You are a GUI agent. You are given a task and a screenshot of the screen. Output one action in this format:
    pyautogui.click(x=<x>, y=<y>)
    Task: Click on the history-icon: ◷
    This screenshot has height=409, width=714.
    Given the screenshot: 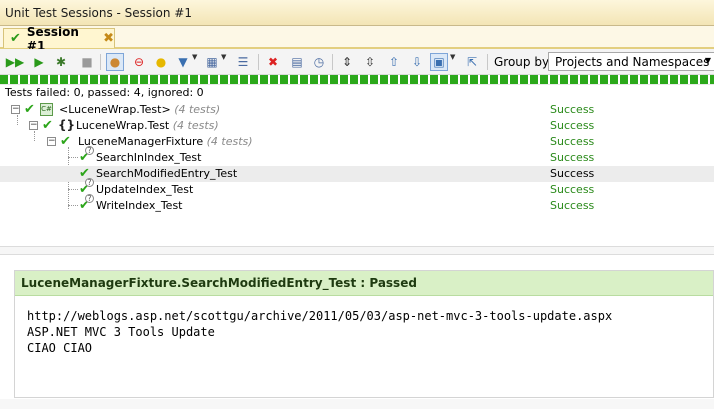 What is the action you would take?
    pyautogui.click(x=319, y=62)
    